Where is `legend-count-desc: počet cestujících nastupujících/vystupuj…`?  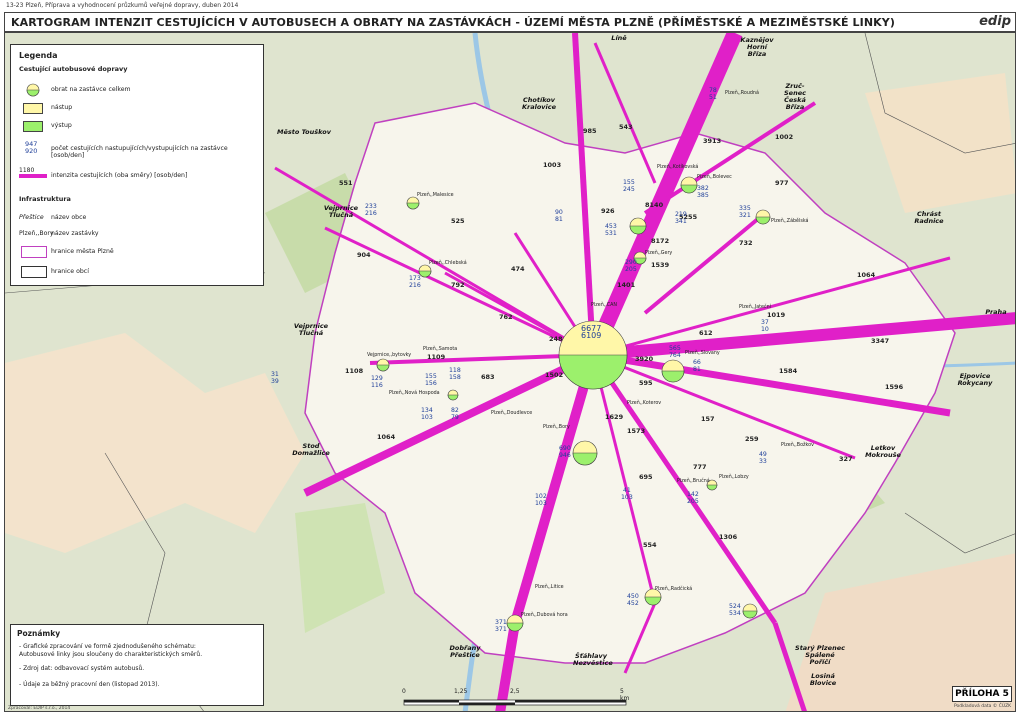
legend-count-desc: počet cestujících nastupujících/vystupuj… is located at coordinates (139, 152).